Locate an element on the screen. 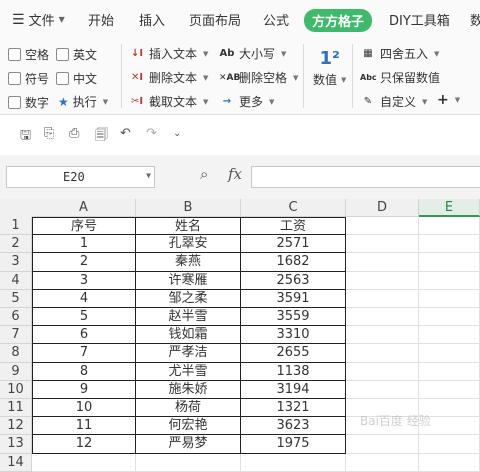 Image resolution: width=480 pixels, height=472 pixels. extract-text-button: ✂I 截取文本 ▼ is located at coordinates (168, 101).